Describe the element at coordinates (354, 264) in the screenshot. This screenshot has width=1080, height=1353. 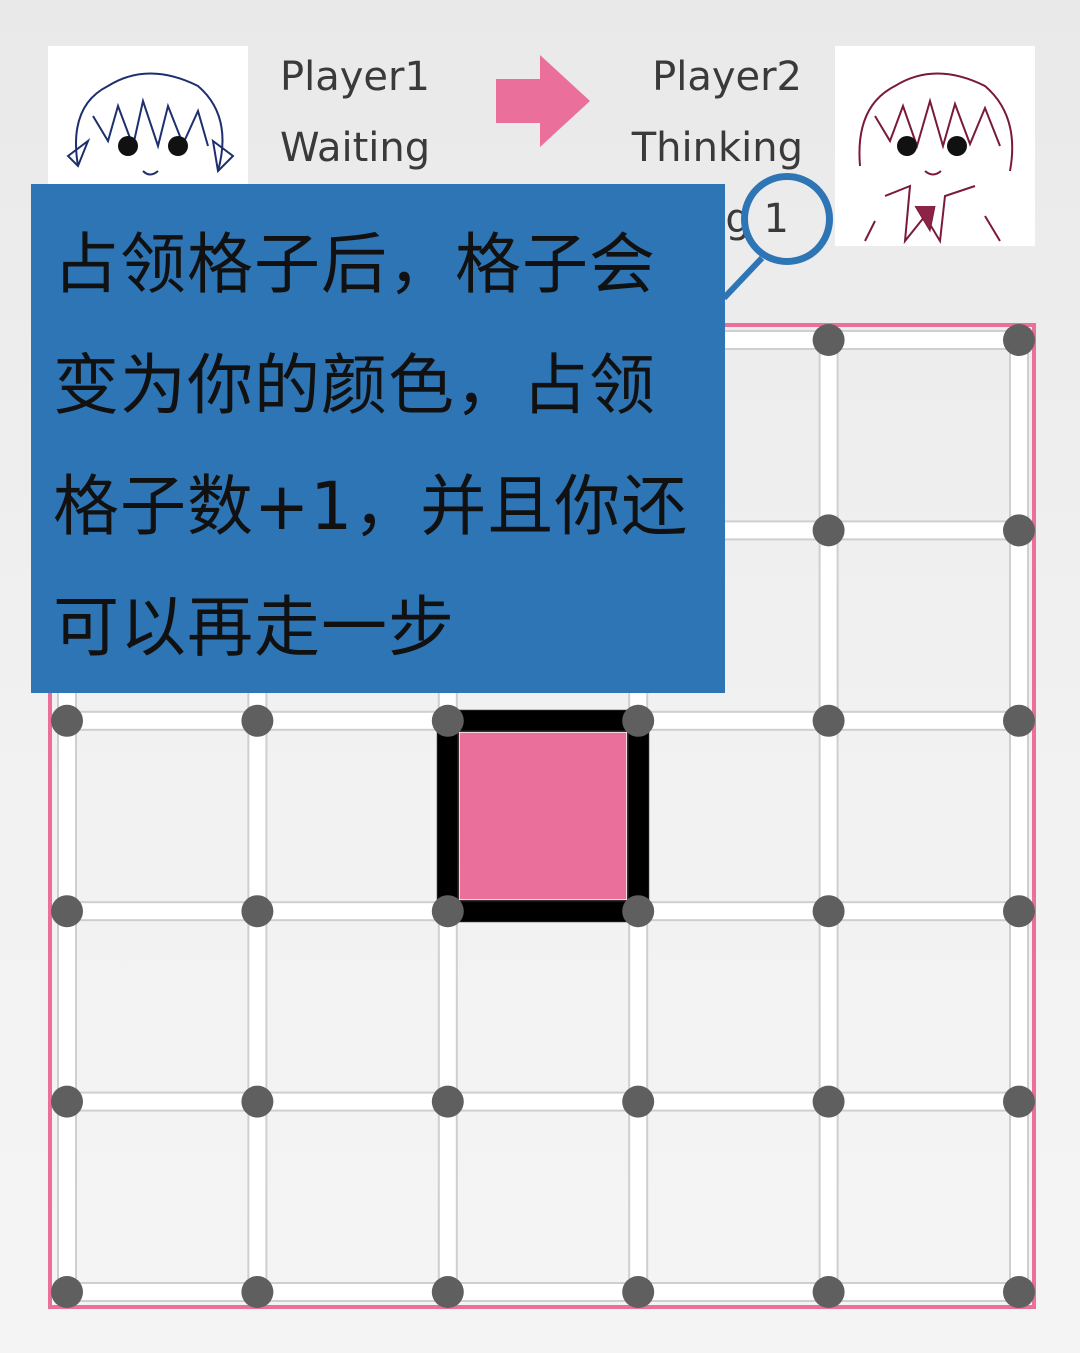
I see `tooltip-line: 占领格子后，格子会` at that location.